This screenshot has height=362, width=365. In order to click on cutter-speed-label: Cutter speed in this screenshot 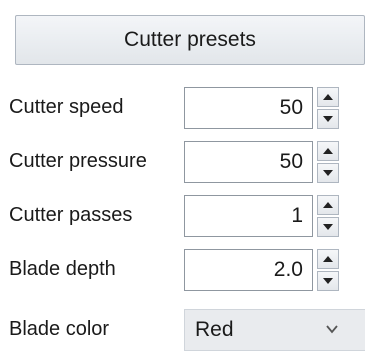, I will do `click(66, 107)`.